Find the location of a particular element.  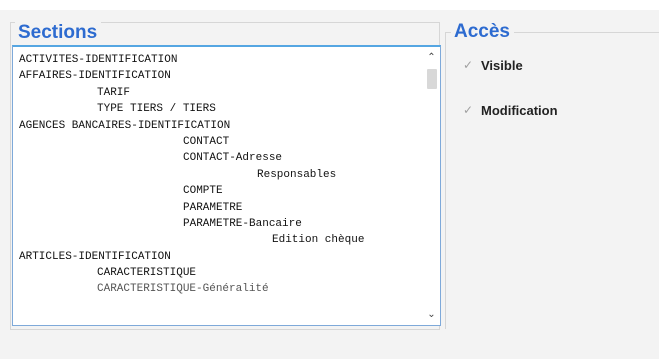

section-list-item: CONTACT is located at coordinates (218, 142).